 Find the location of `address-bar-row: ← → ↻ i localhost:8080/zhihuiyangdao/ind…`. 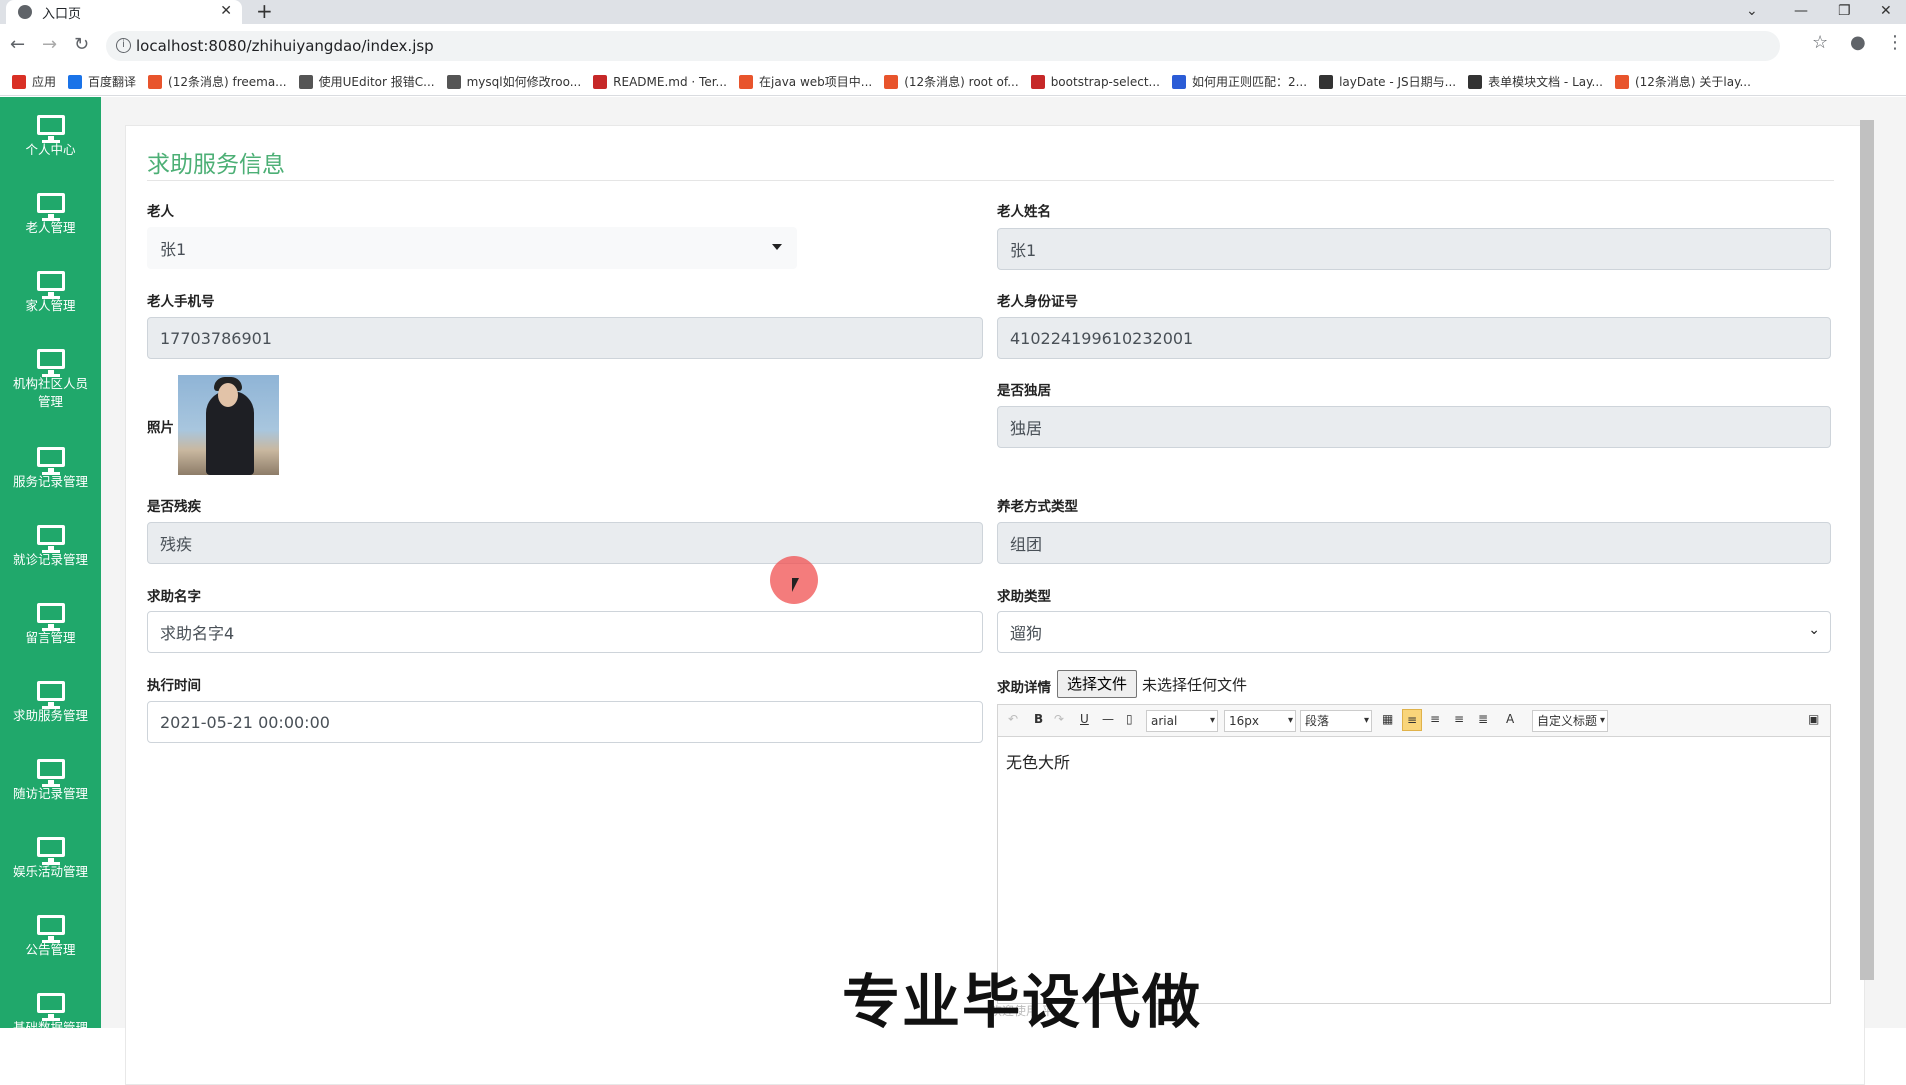

address-bar-row: ← → ↻ i localhost:8080/zhihuiyangdao/ind… is located at coordinates (953, 46).